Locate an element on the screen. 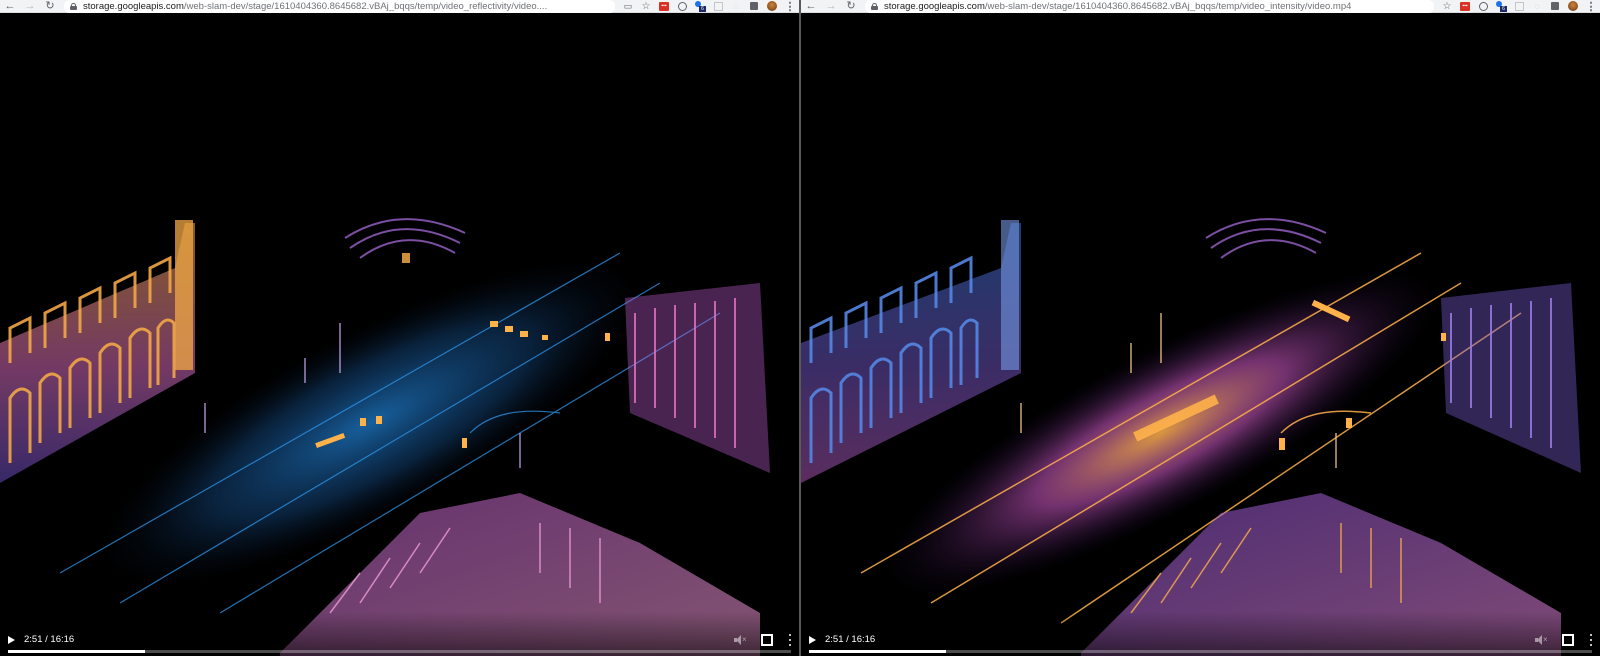 This screenshot has height=656, width=1600. extensions-area: ▭ ☆ ▪▪▪ ◌ ⋮ is located at coordinates (709, 6).